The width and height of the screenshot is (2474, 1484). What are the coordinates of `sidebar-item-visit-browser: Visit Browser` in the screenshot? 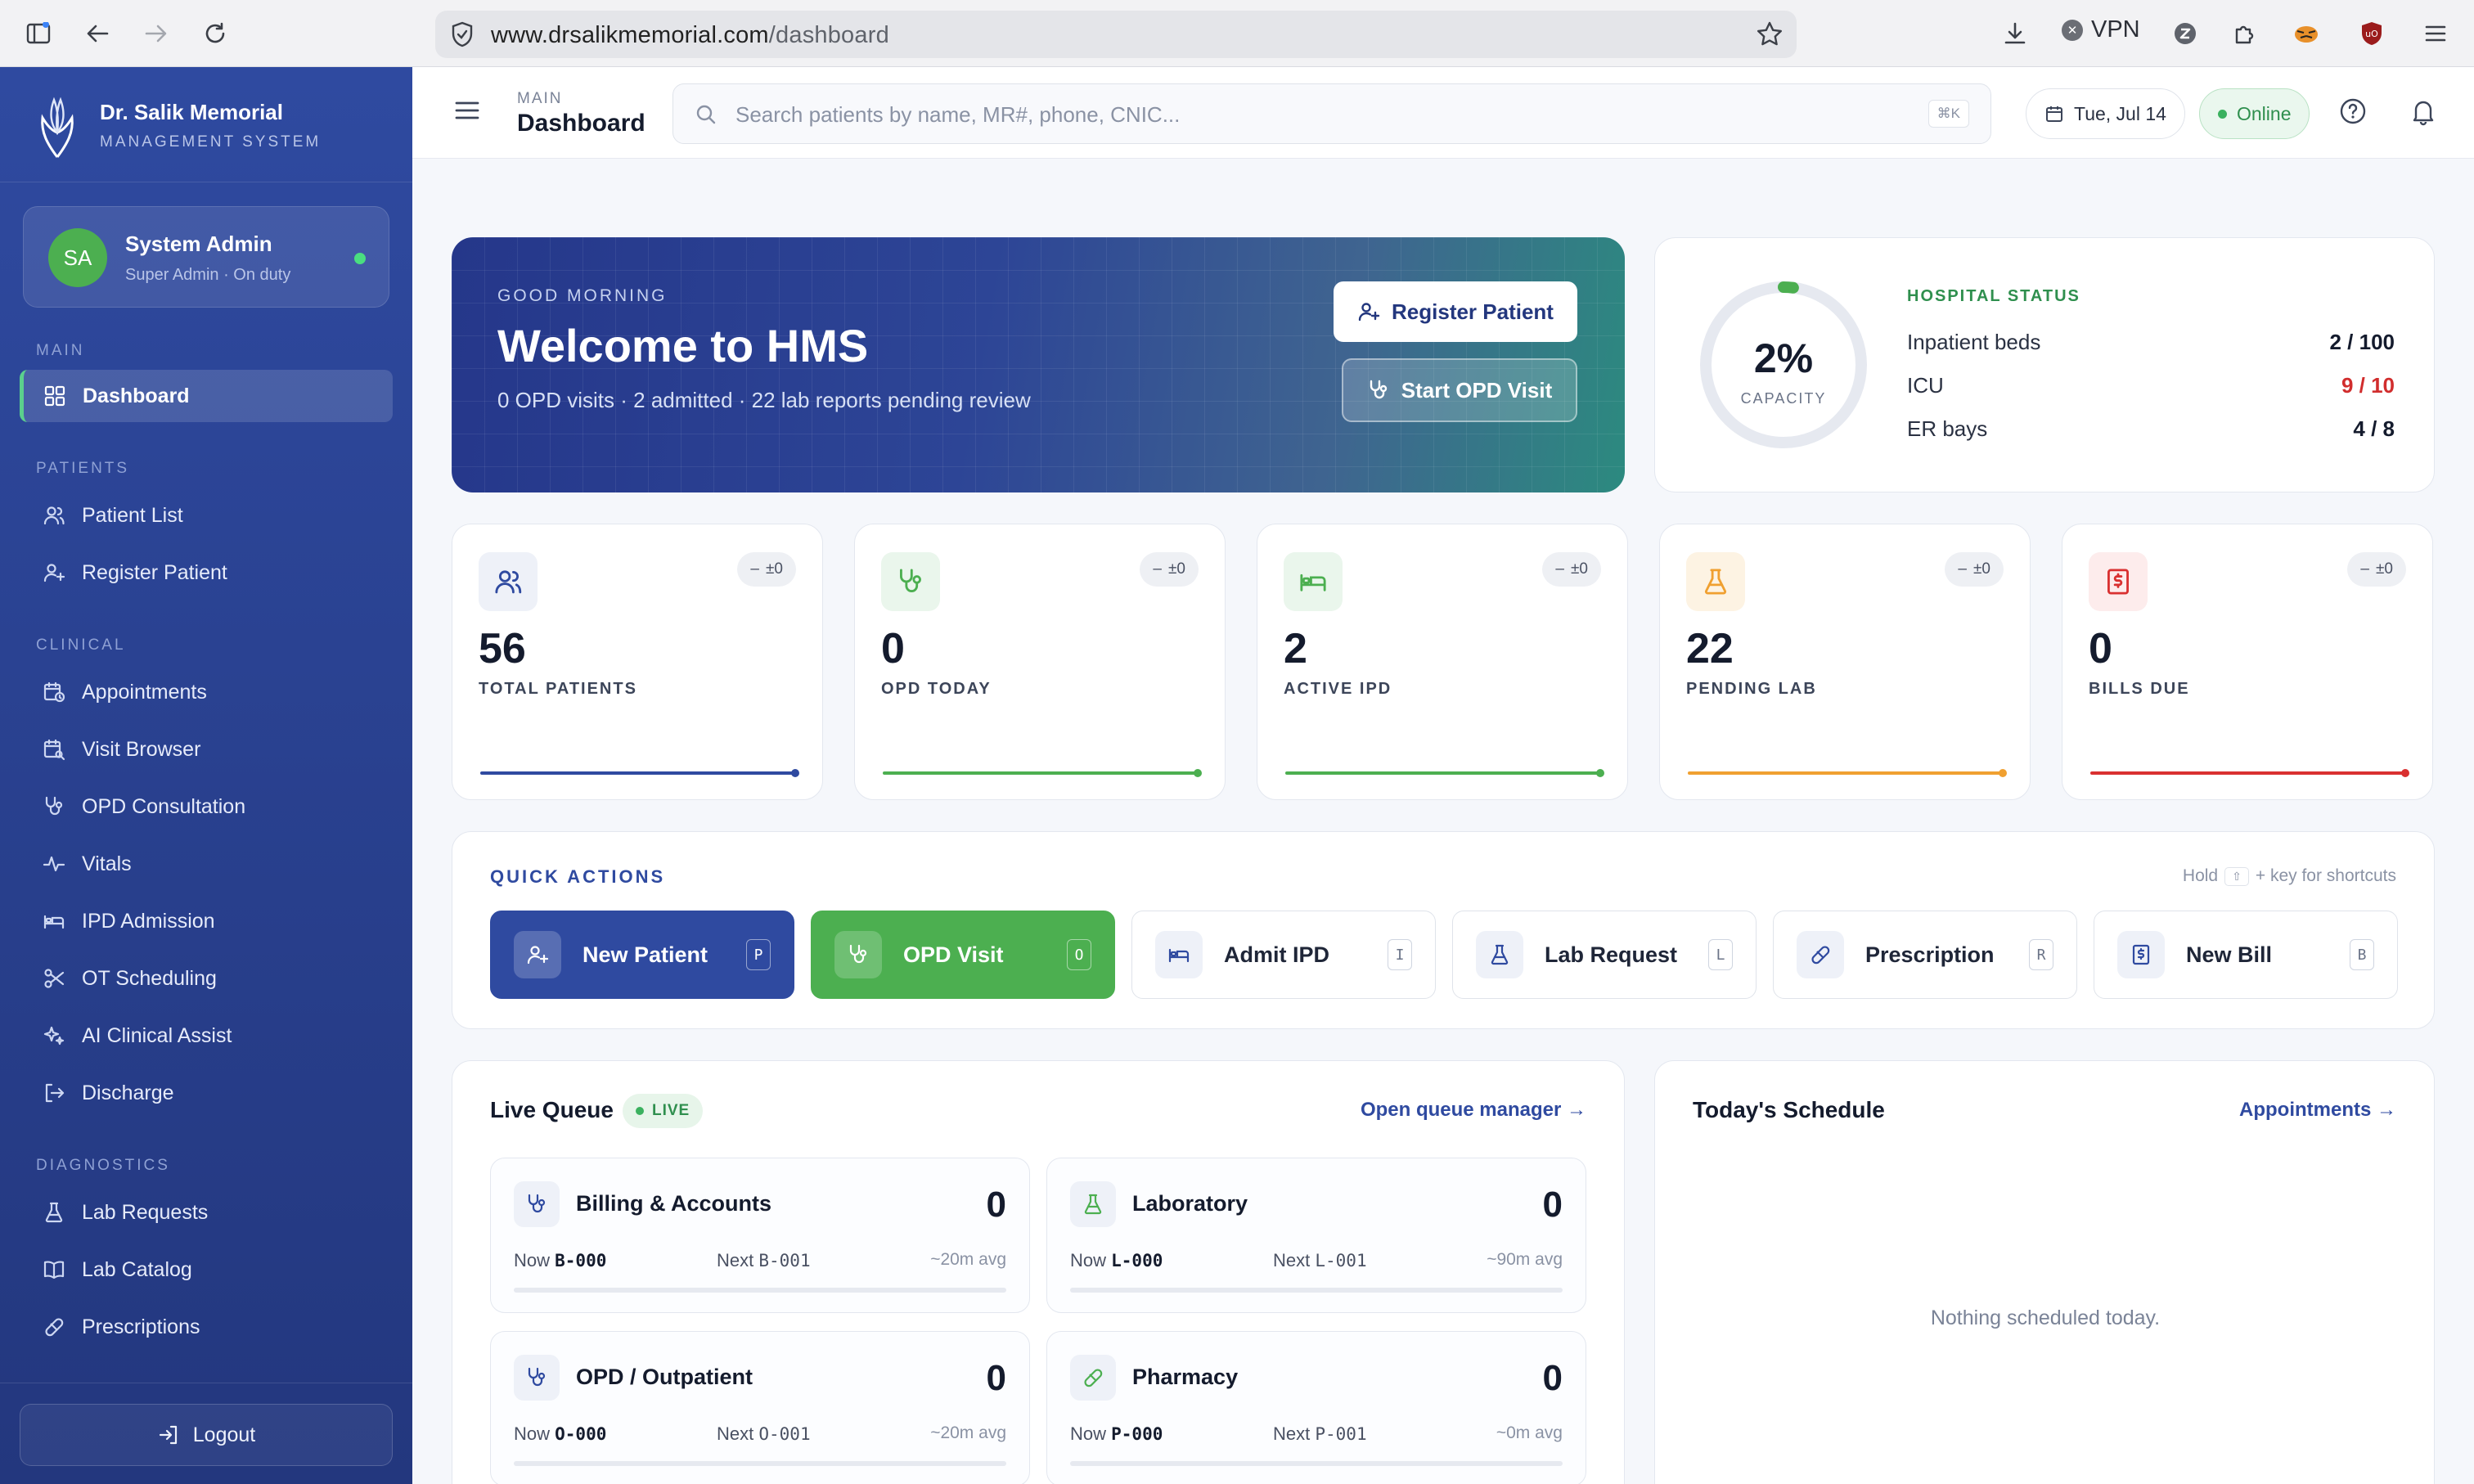 It's located at (206, 749).